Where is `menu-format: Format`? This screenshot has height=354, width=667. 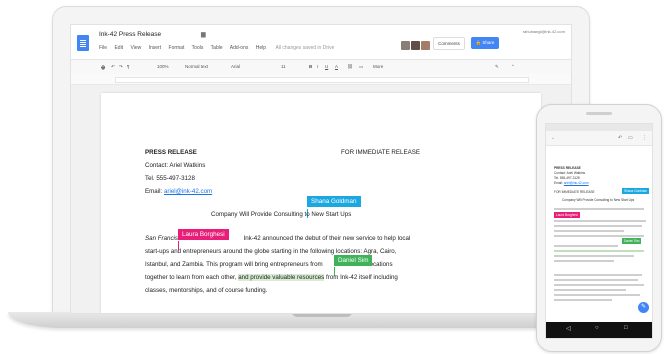 menu-format: Format is located at coordinates (177, 48).